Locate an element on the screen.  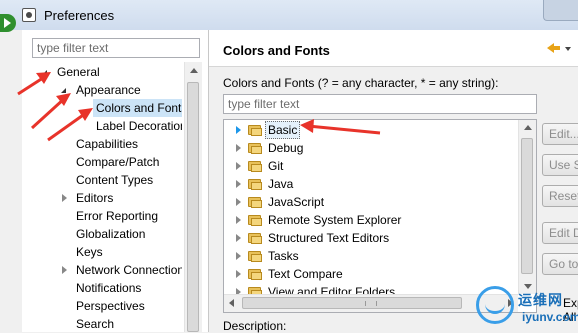
tree-item-error-reporting: Error Reporting is located at coordinates (102, 216).